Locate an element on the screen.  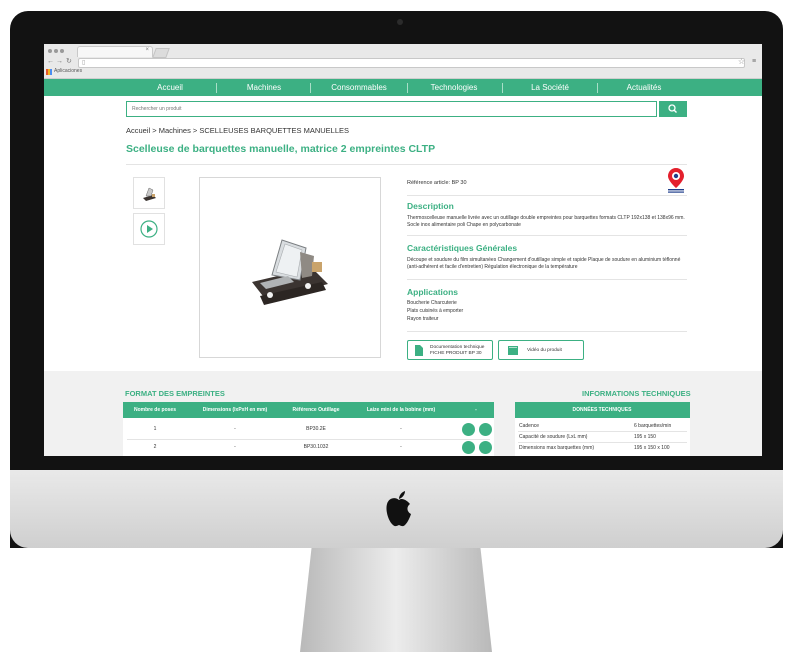
forward-icon: → is located at coordinates (59, 62).